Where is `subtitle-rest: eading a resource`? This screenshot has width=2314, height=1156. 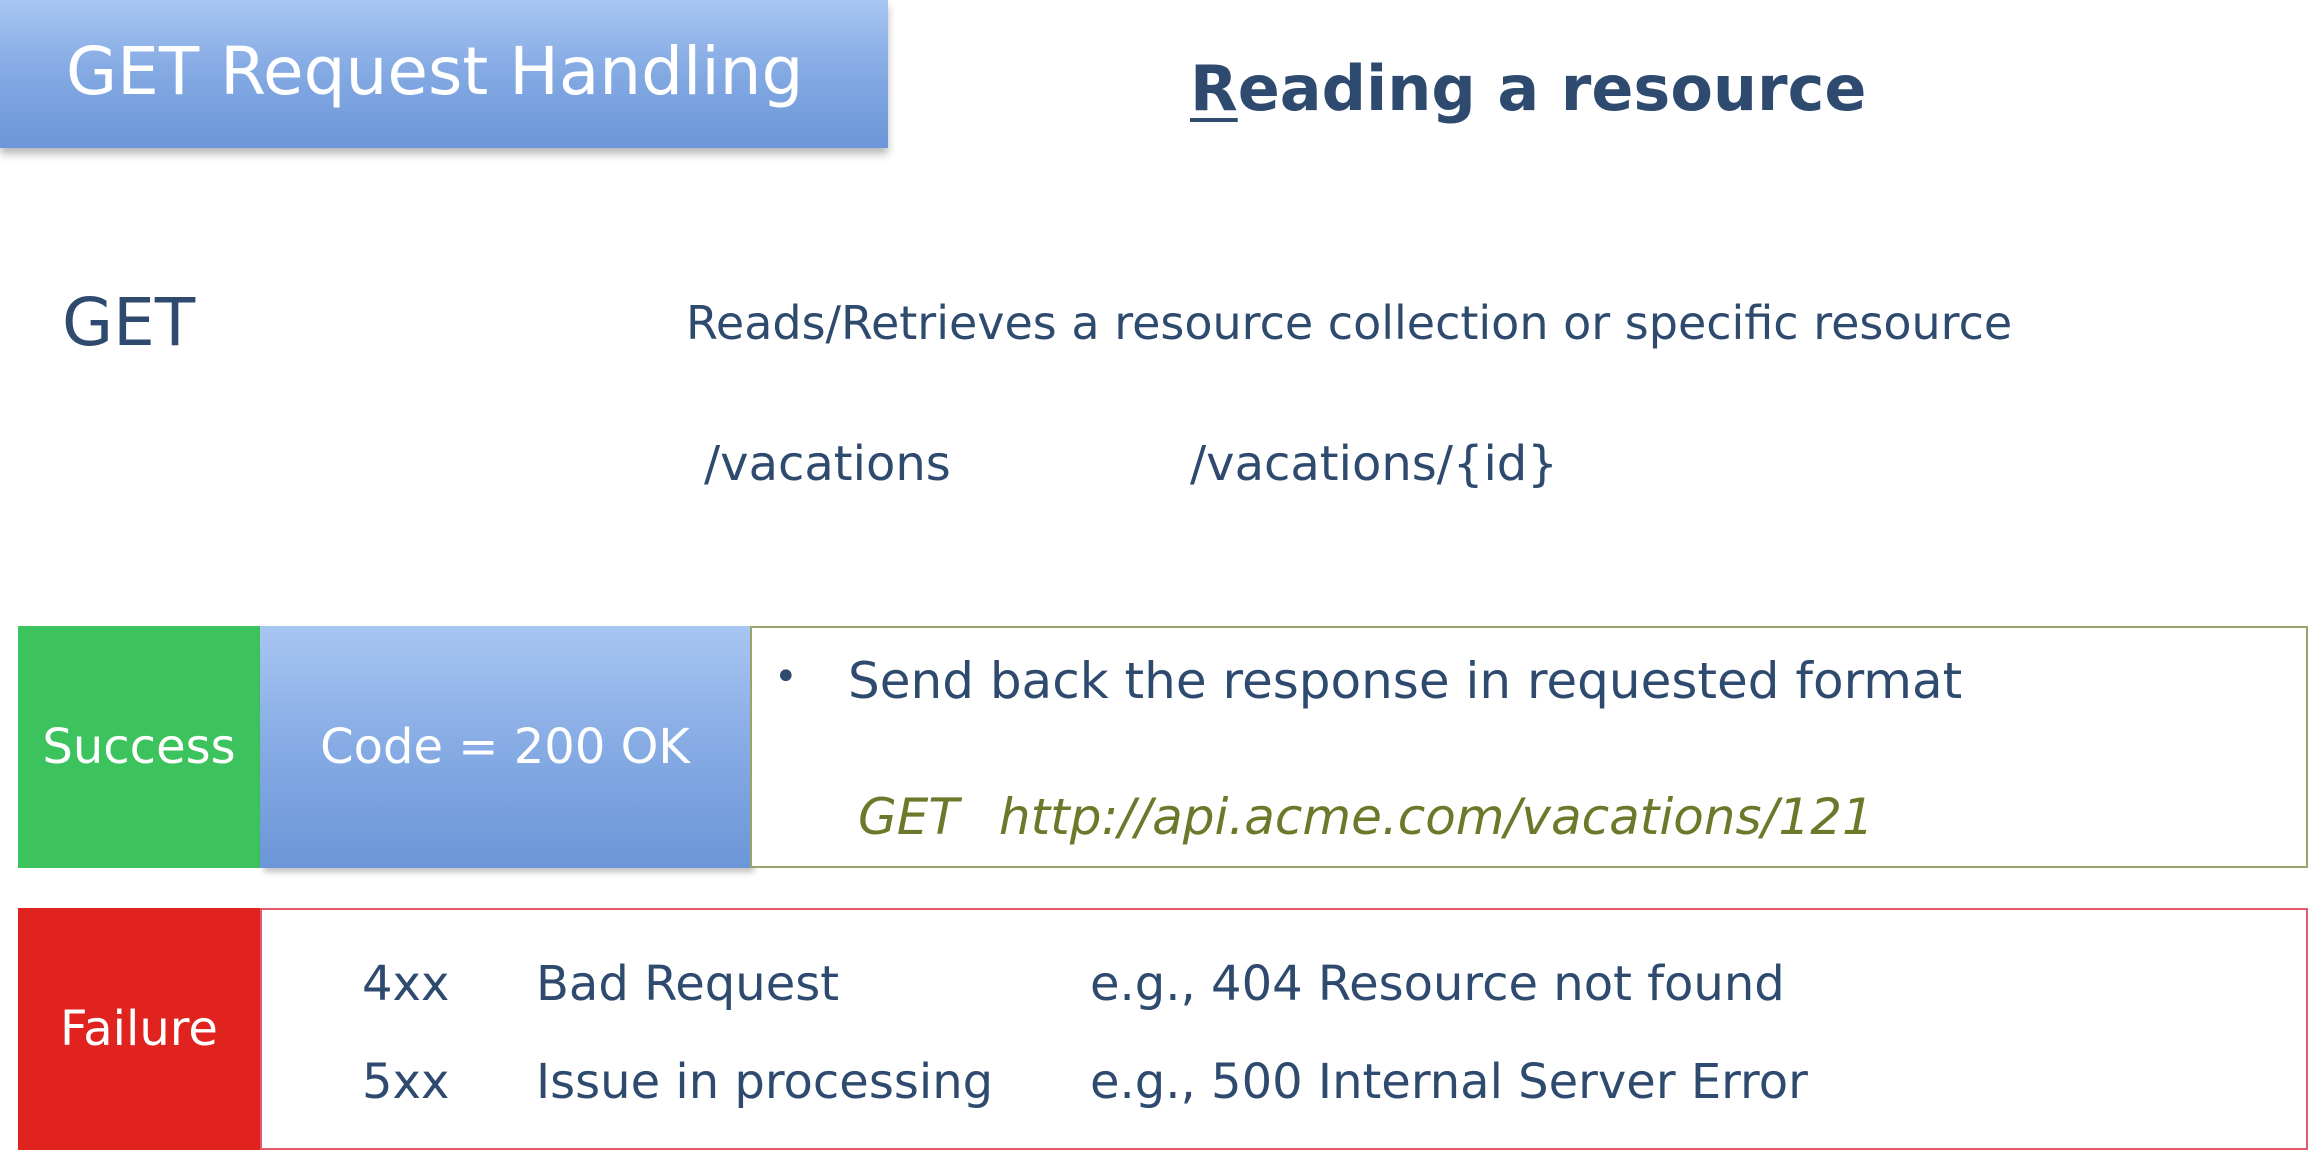
subtitle-rest: eading a resource is located at coordinates (1552, 88).